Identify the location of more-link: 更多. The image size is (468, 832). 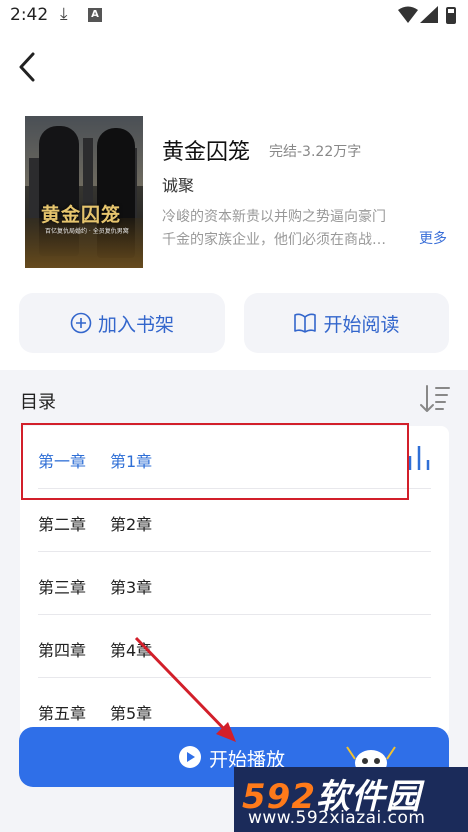
(433, 238).